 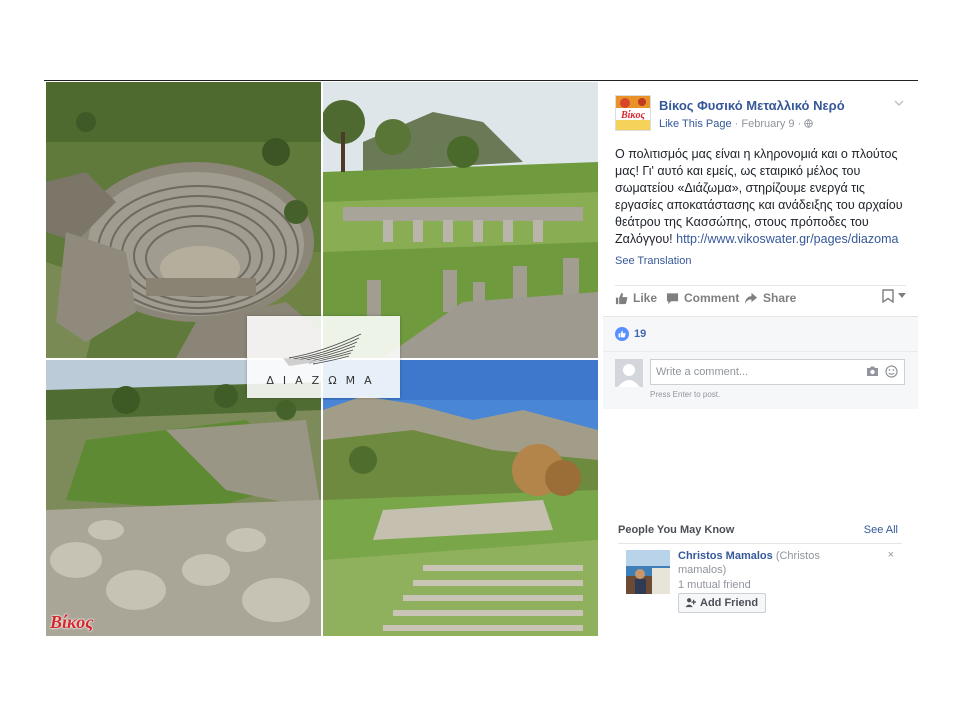 I want to click on photo-valley-mountains, so click(x=460, y=498).